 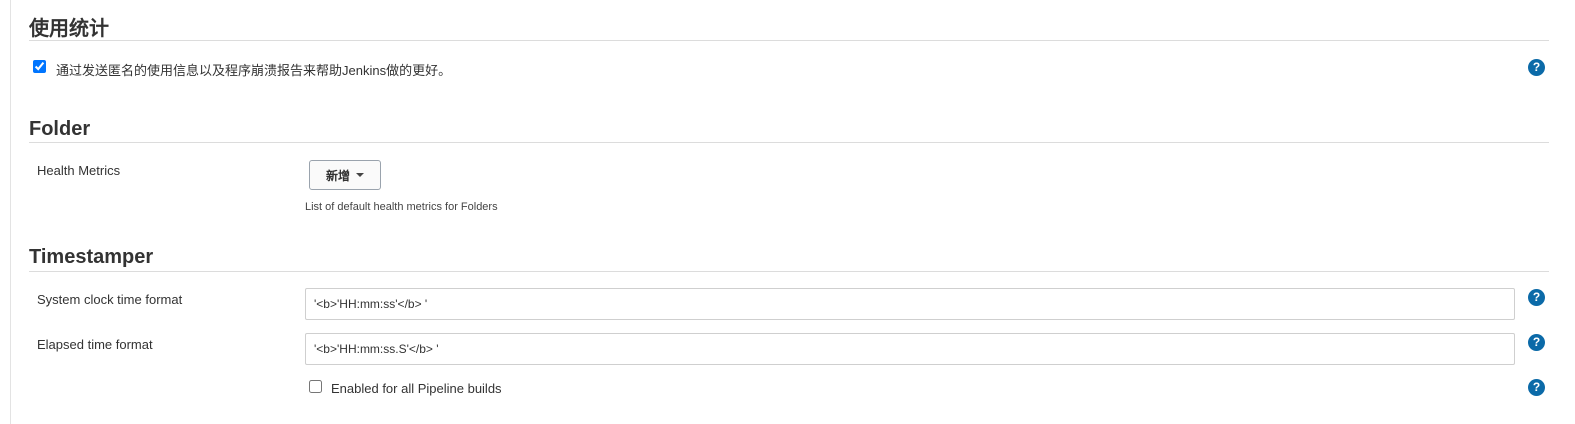 I want to click on elapsed-time-format-input, so click(x=910, y=349).